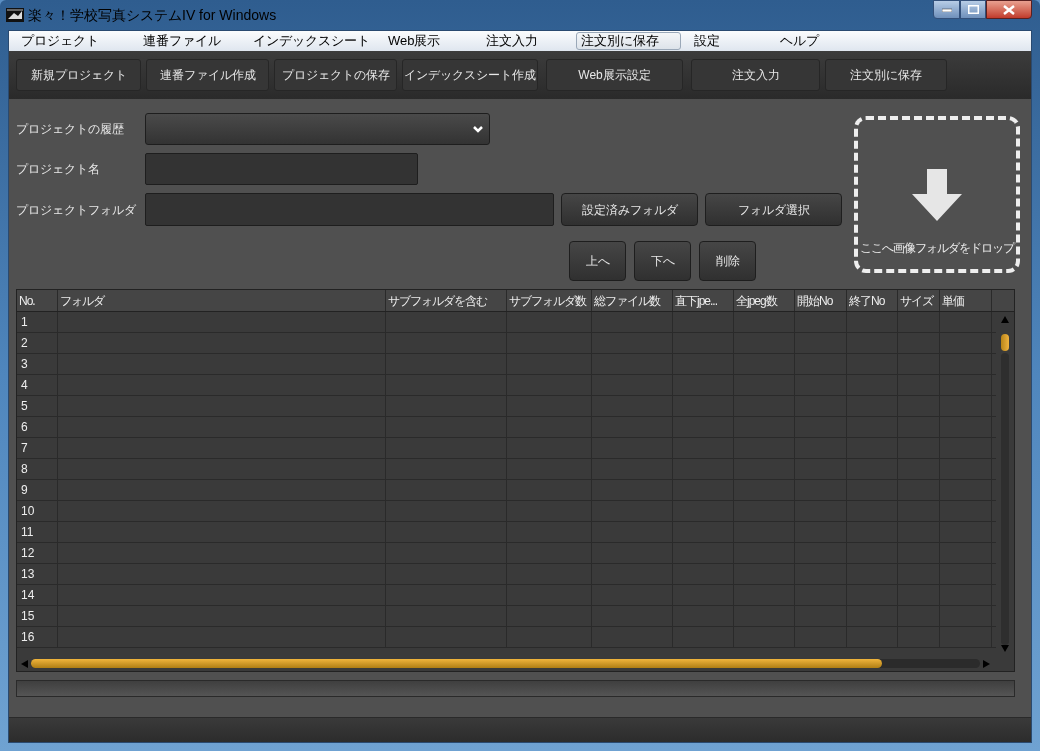 The image size is (1040, 751). What do you see at coordinates (37, 469) in the screenshot?
I see `row-number: 8` at bounding box center [37, 469].